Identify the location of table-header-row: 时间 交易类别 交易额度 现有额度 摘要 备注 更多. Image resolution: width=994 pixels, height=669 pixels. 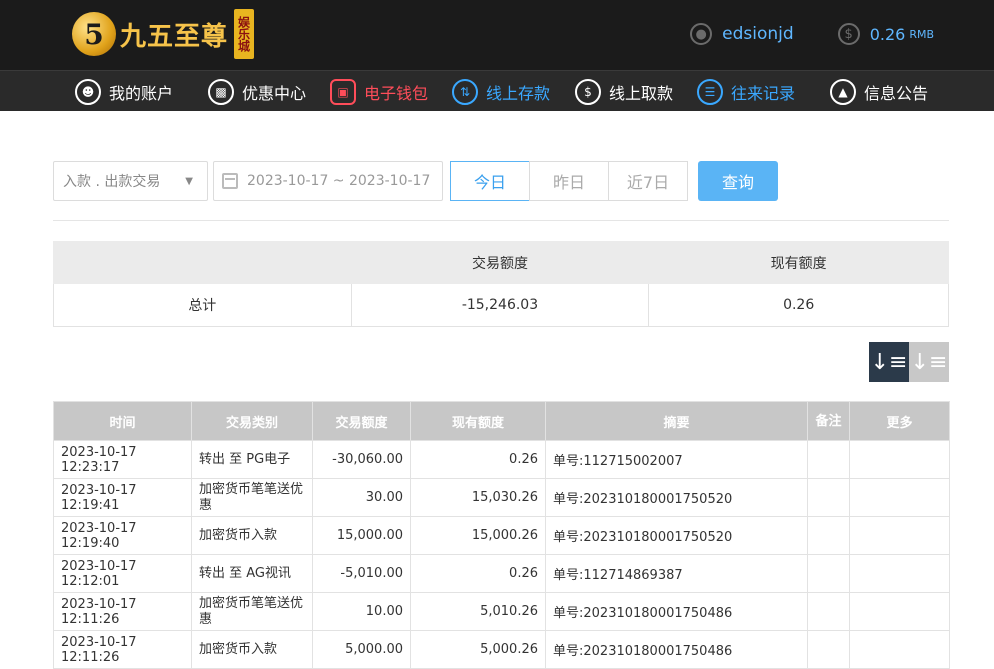
(501, 421).